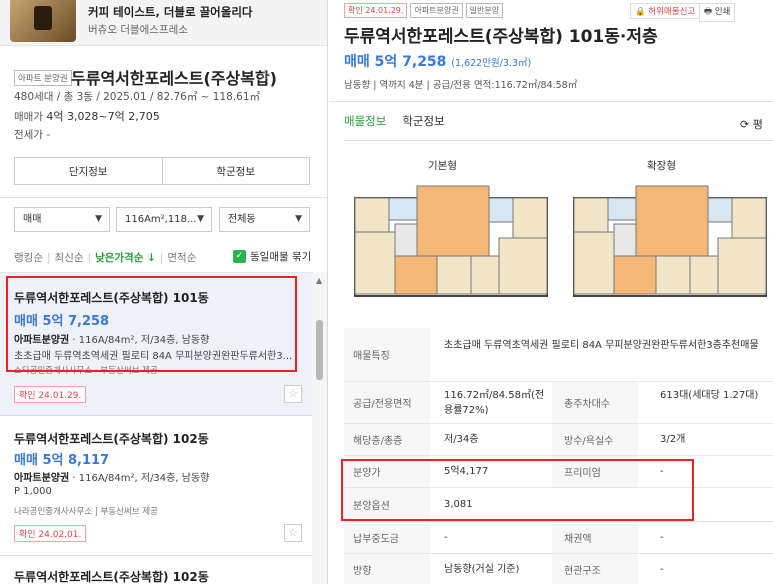 This screenshot has width=773, height=584. I want to click on sort-low-price: 낮은가격순 ↓, so click(125, 257).